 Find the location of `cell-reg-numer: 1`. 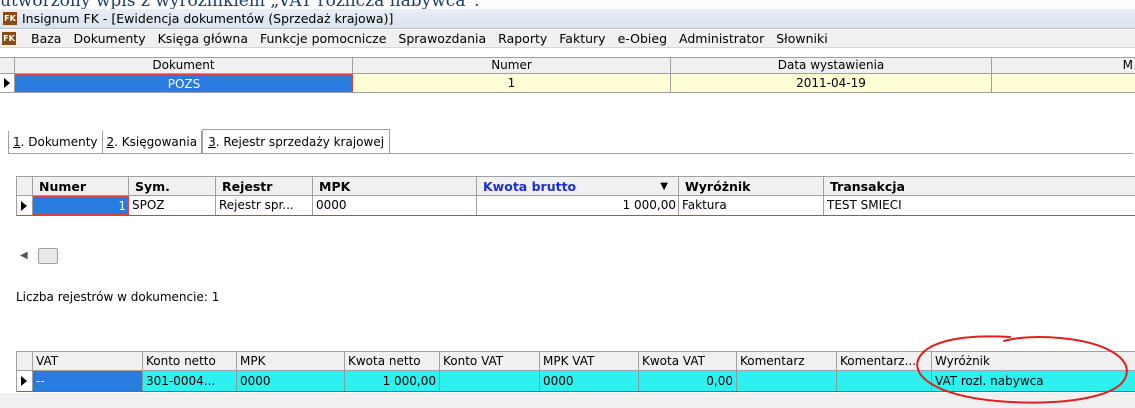

cell-reg-numer: 1 is located at coordinates (81, 205).